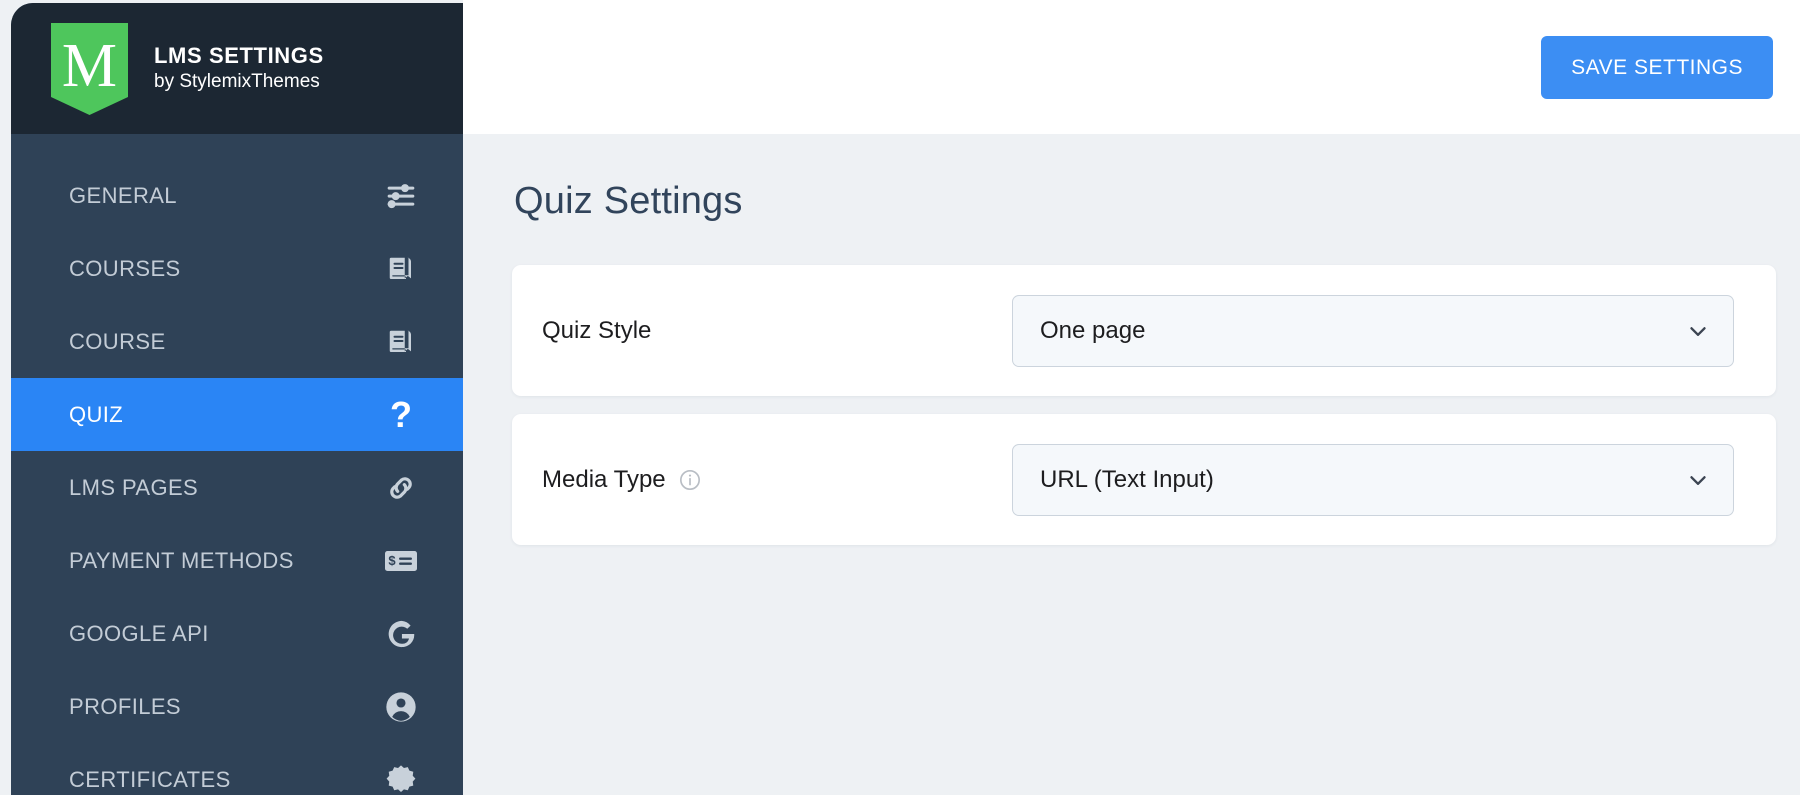 Image resolution: width=1800 pixels, height=795 pixels. I want to click on sidebar-item-payment-methods: PAYMENT METHODS $, so click(237, 560).